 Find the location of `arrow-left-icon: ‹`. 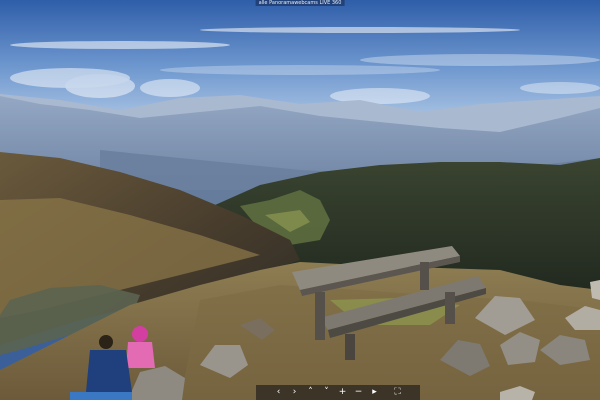

arrow-left-icon: ‹ is located at coordinates (278, 392).